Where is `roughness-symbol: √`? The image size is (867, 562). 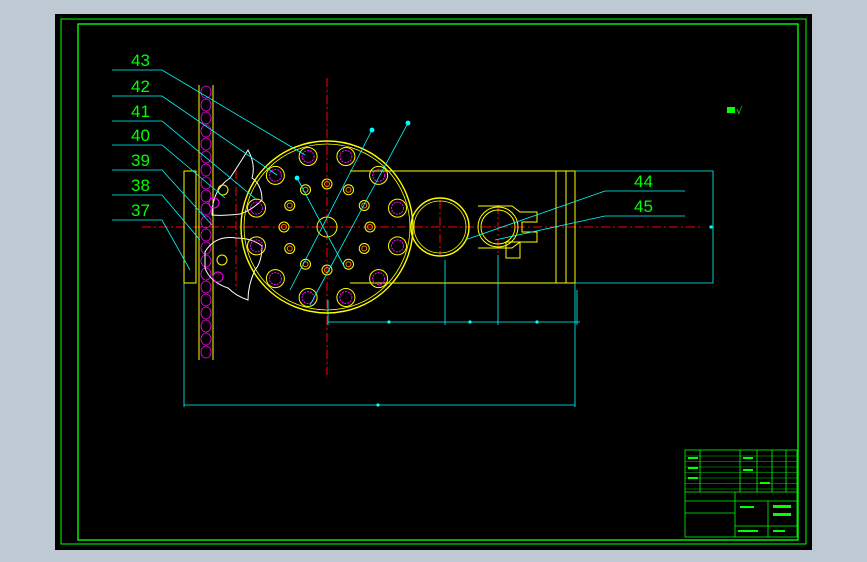 roughness-symbol: √ is located at coordinates (739, 111).